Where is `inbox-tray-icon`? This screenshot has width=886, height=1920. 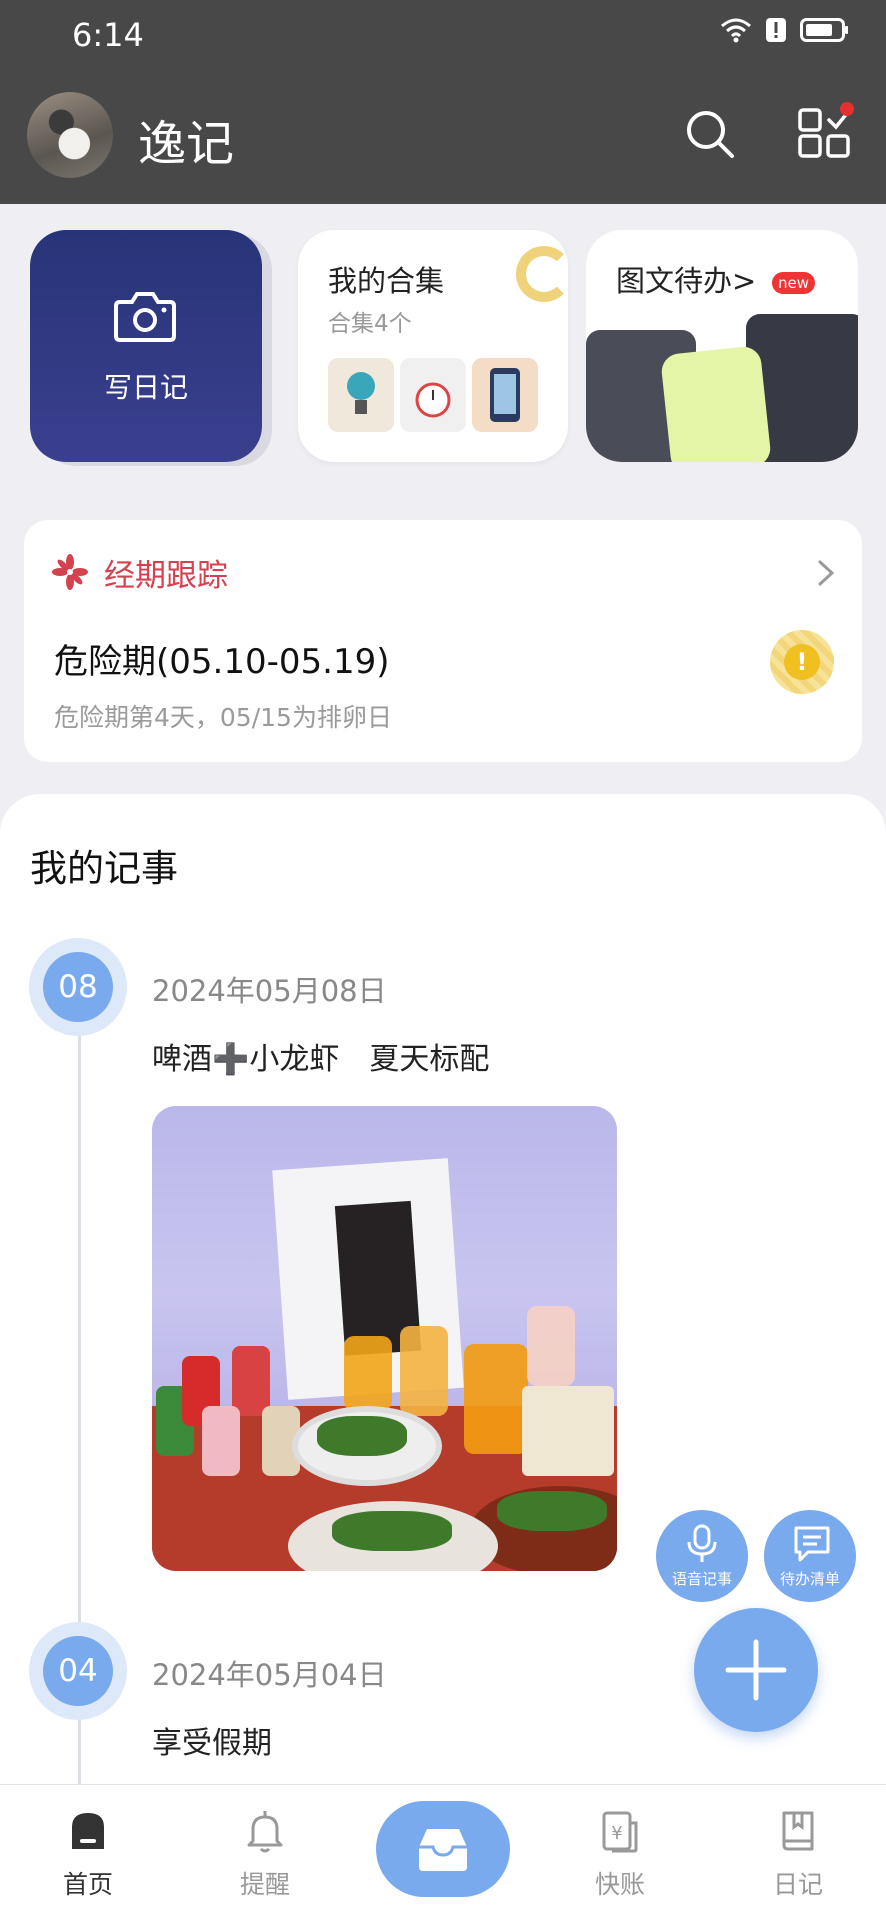
inbox-tray-icon is located at coordinates (443, 1850).